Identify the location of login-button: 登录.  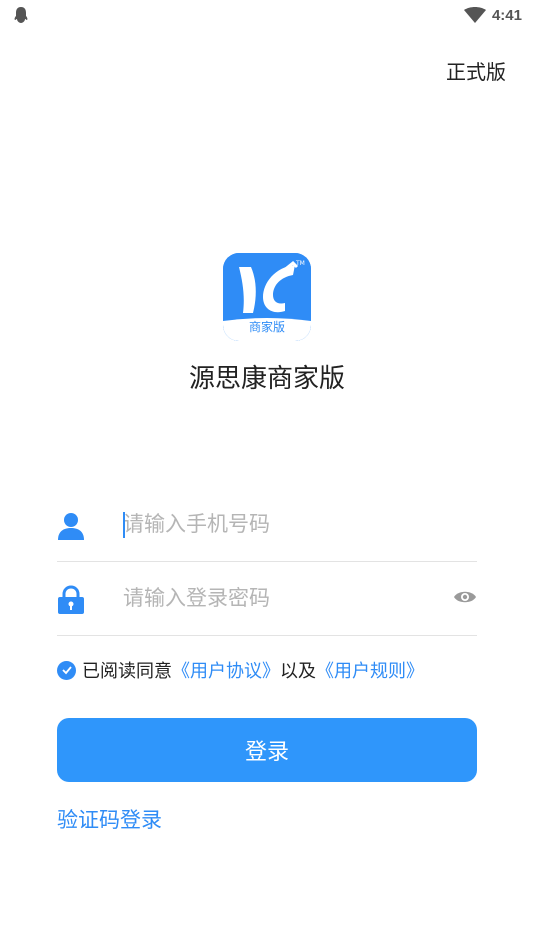
(267, 750).